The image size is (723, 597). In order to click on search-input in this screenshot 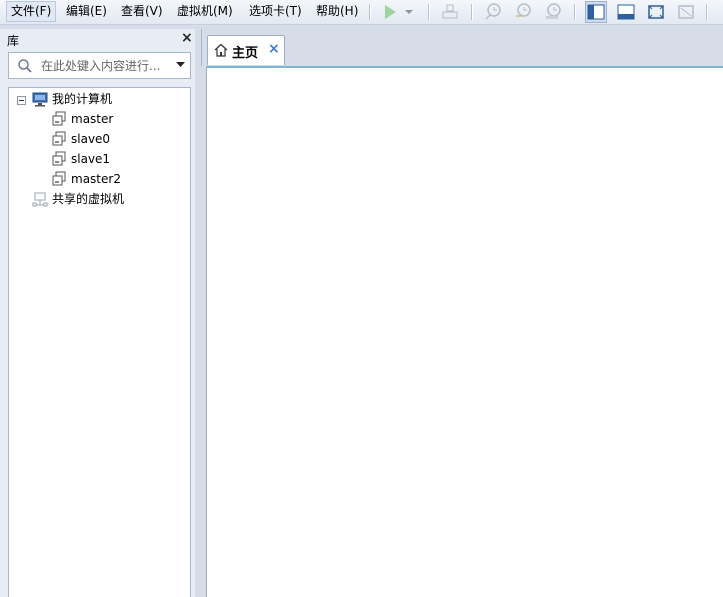, I will do `click(106, 65)`.